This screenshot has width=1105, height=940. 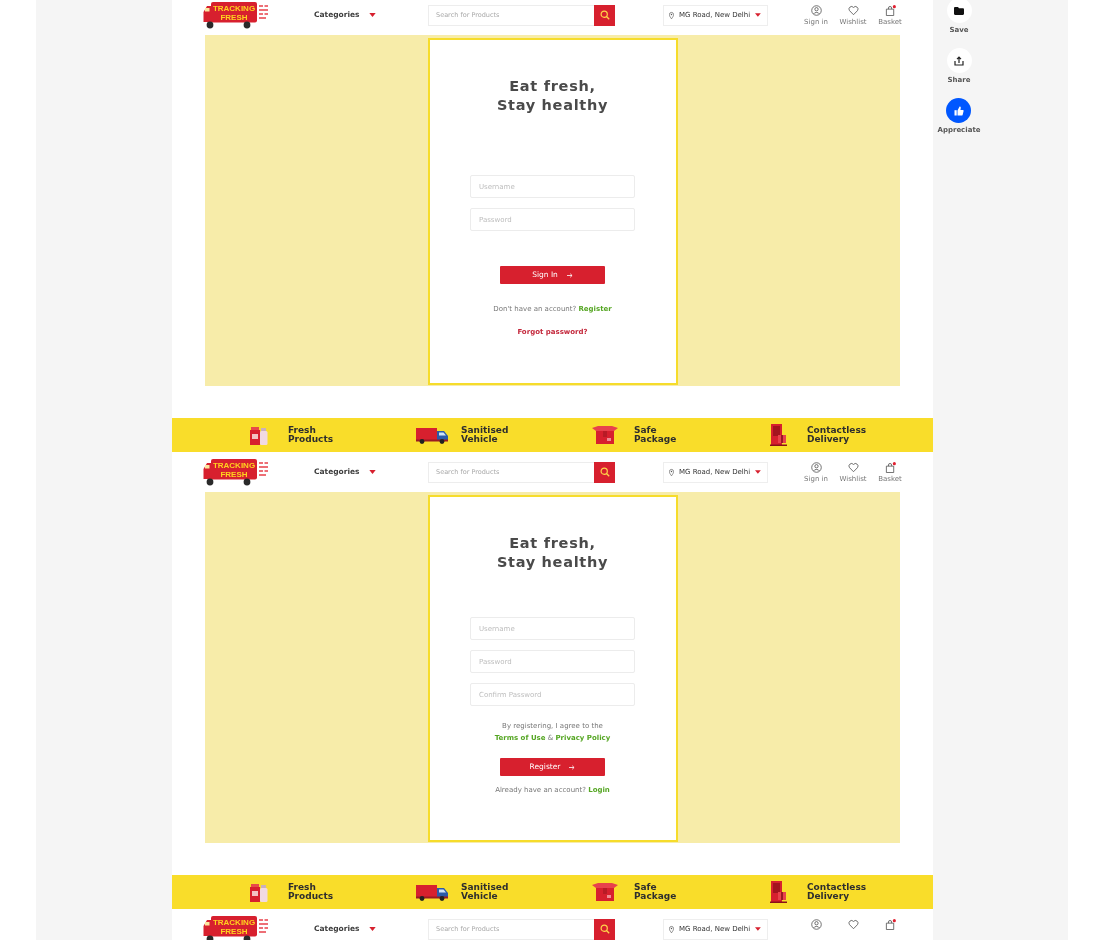 I want to click on save-button, so click(x=959, y=11).